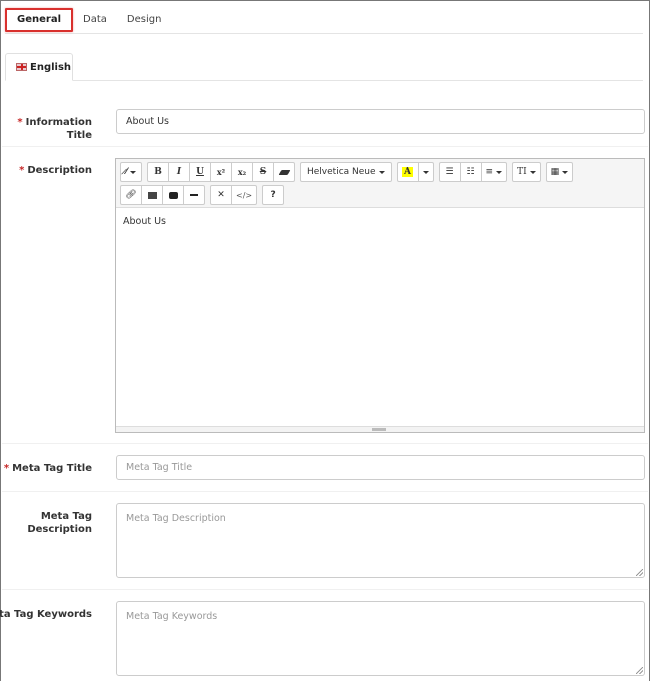 Image resolution: width=650 pixels, height=681 pixels. I want to click on codeview-button: </>, so click(244, 195).